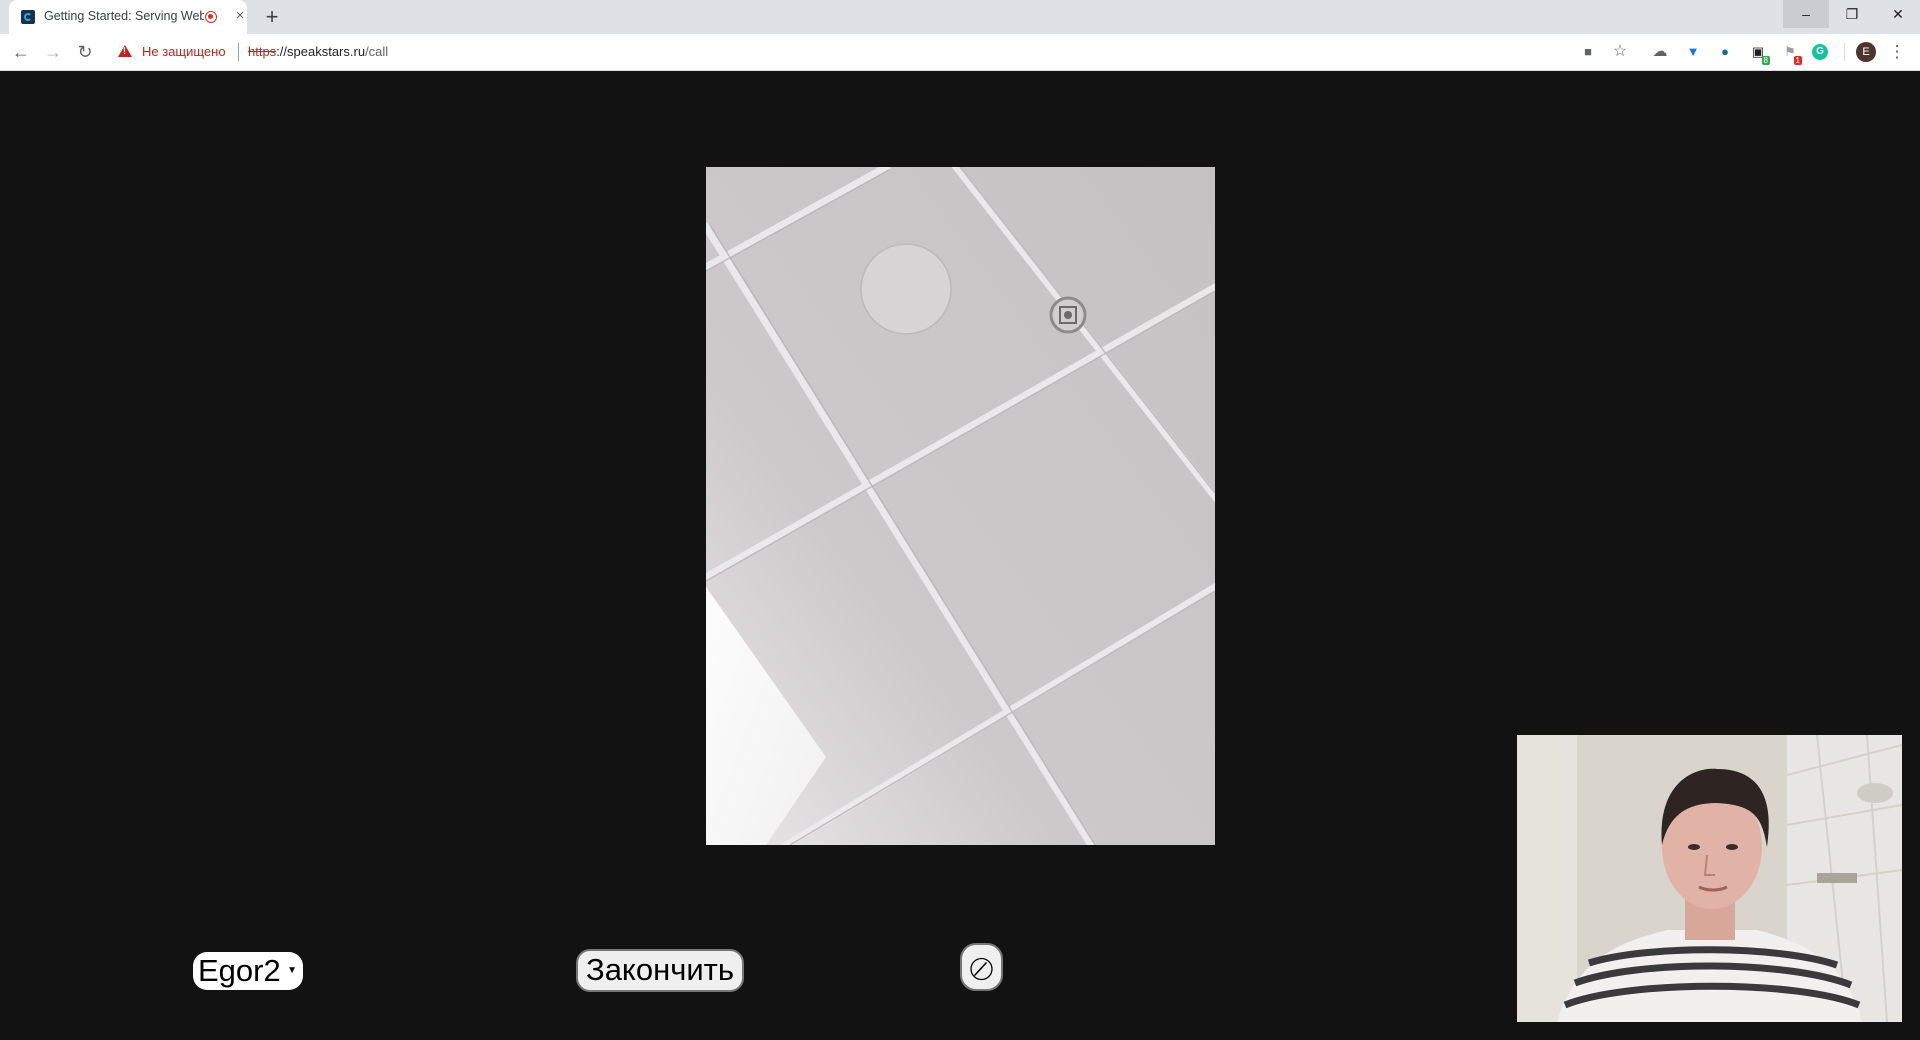  I want to click on reload-button: ↻, so click(85, 52).